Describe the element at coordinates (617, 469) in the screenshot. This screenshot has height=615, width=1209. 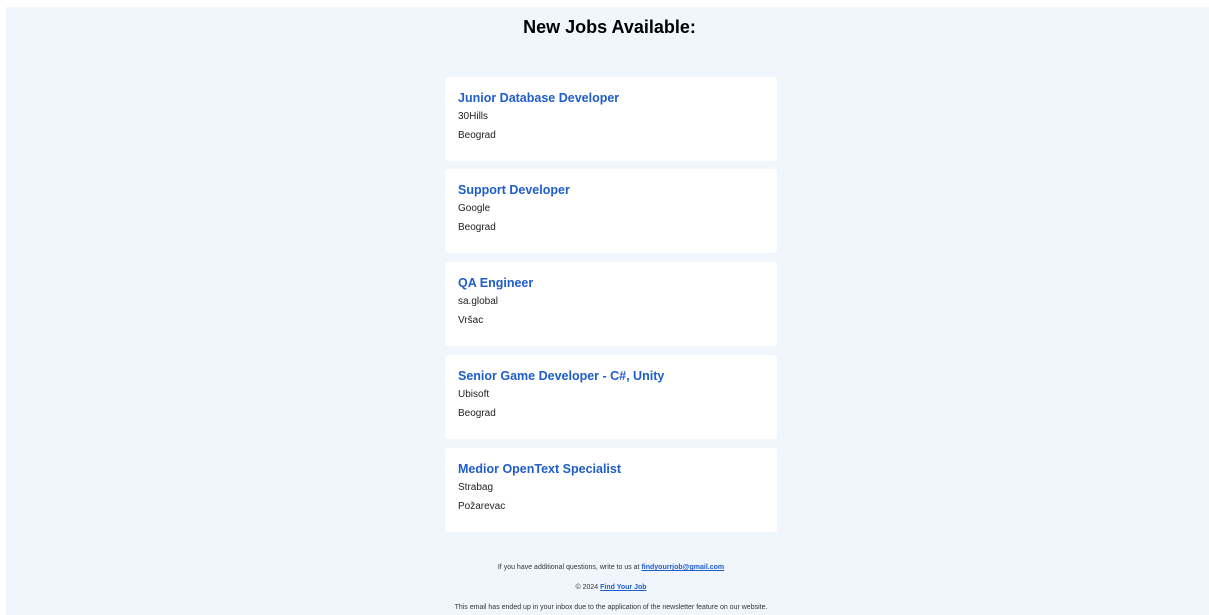
I see `job-title-link: Medior OpenText Specialist` at that location.